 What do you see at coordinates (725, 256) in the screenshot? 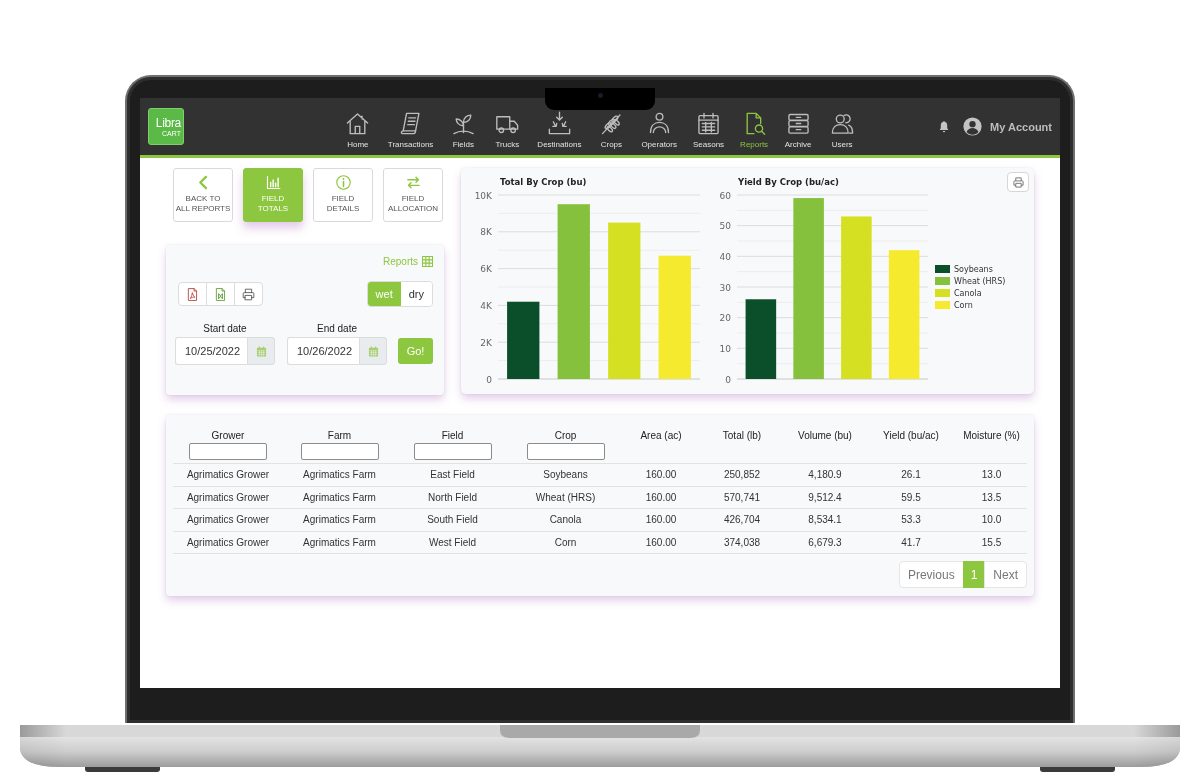
I see `axis-label: 40` at bounding box center [725, 256].